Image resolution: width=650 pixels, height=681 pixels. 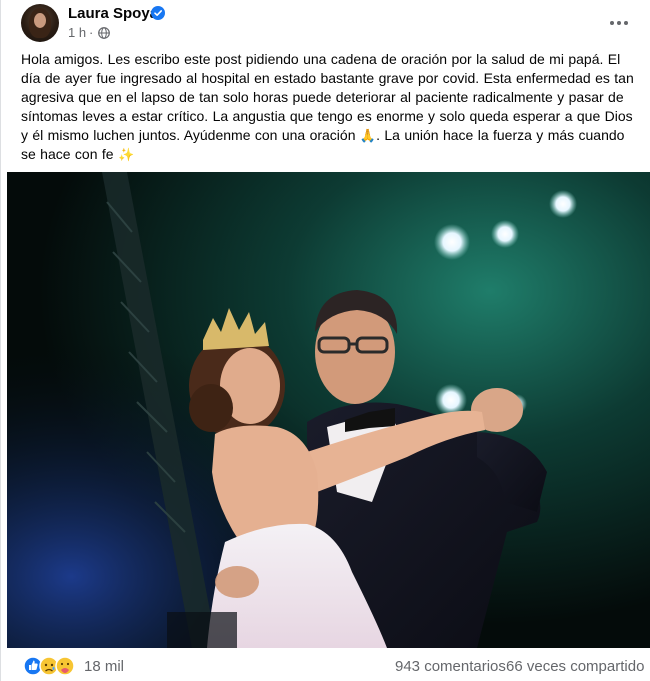 I want to click on reaction-icons, so click(x=51, y=666).